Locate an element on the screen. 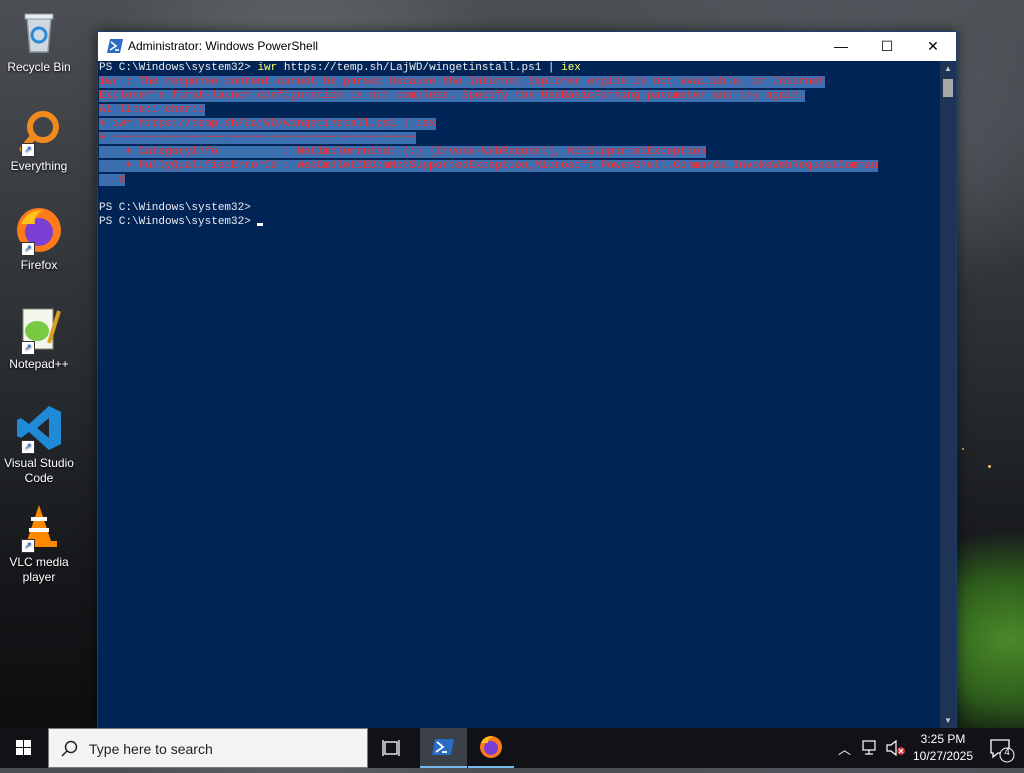  task-view-button is located at coordinates (392, 748).